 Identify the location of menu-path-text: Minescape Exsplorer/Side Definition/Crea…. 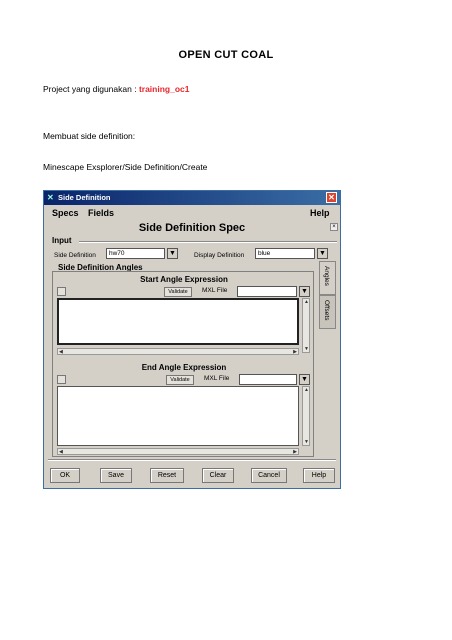
(125, 167).